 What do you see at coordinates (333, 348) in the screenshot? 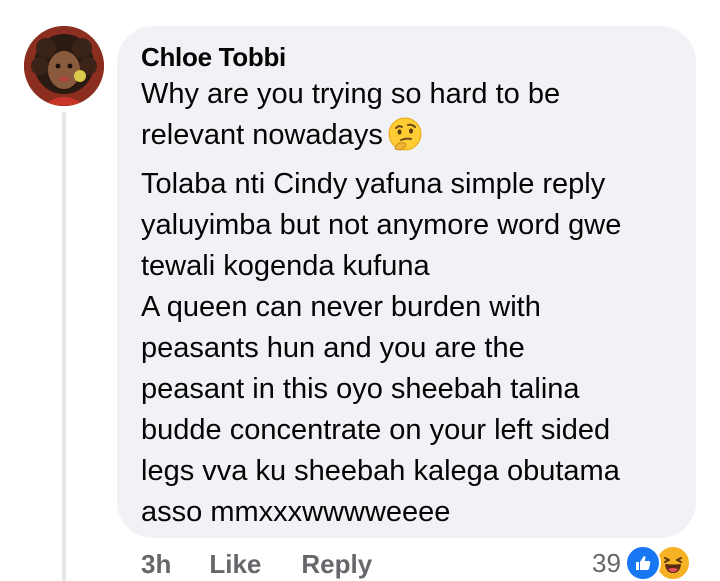
I see `comment-line: peasants hun and you are the` at bounding box center [333, 348].